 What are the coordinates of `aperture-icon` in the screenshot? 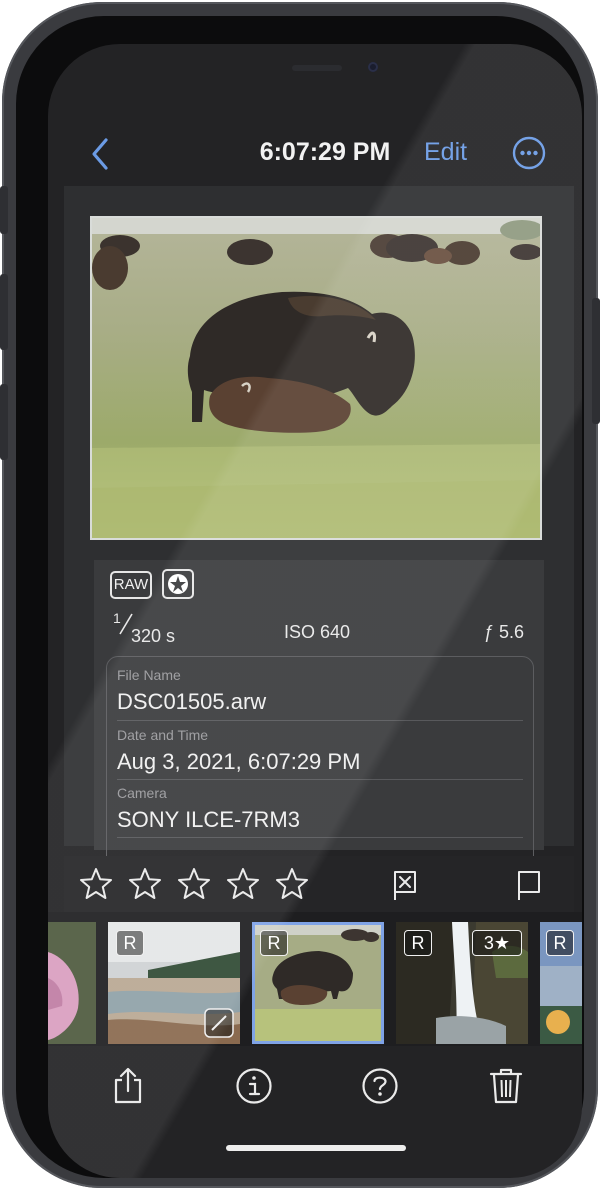 It's located at (178, 584).